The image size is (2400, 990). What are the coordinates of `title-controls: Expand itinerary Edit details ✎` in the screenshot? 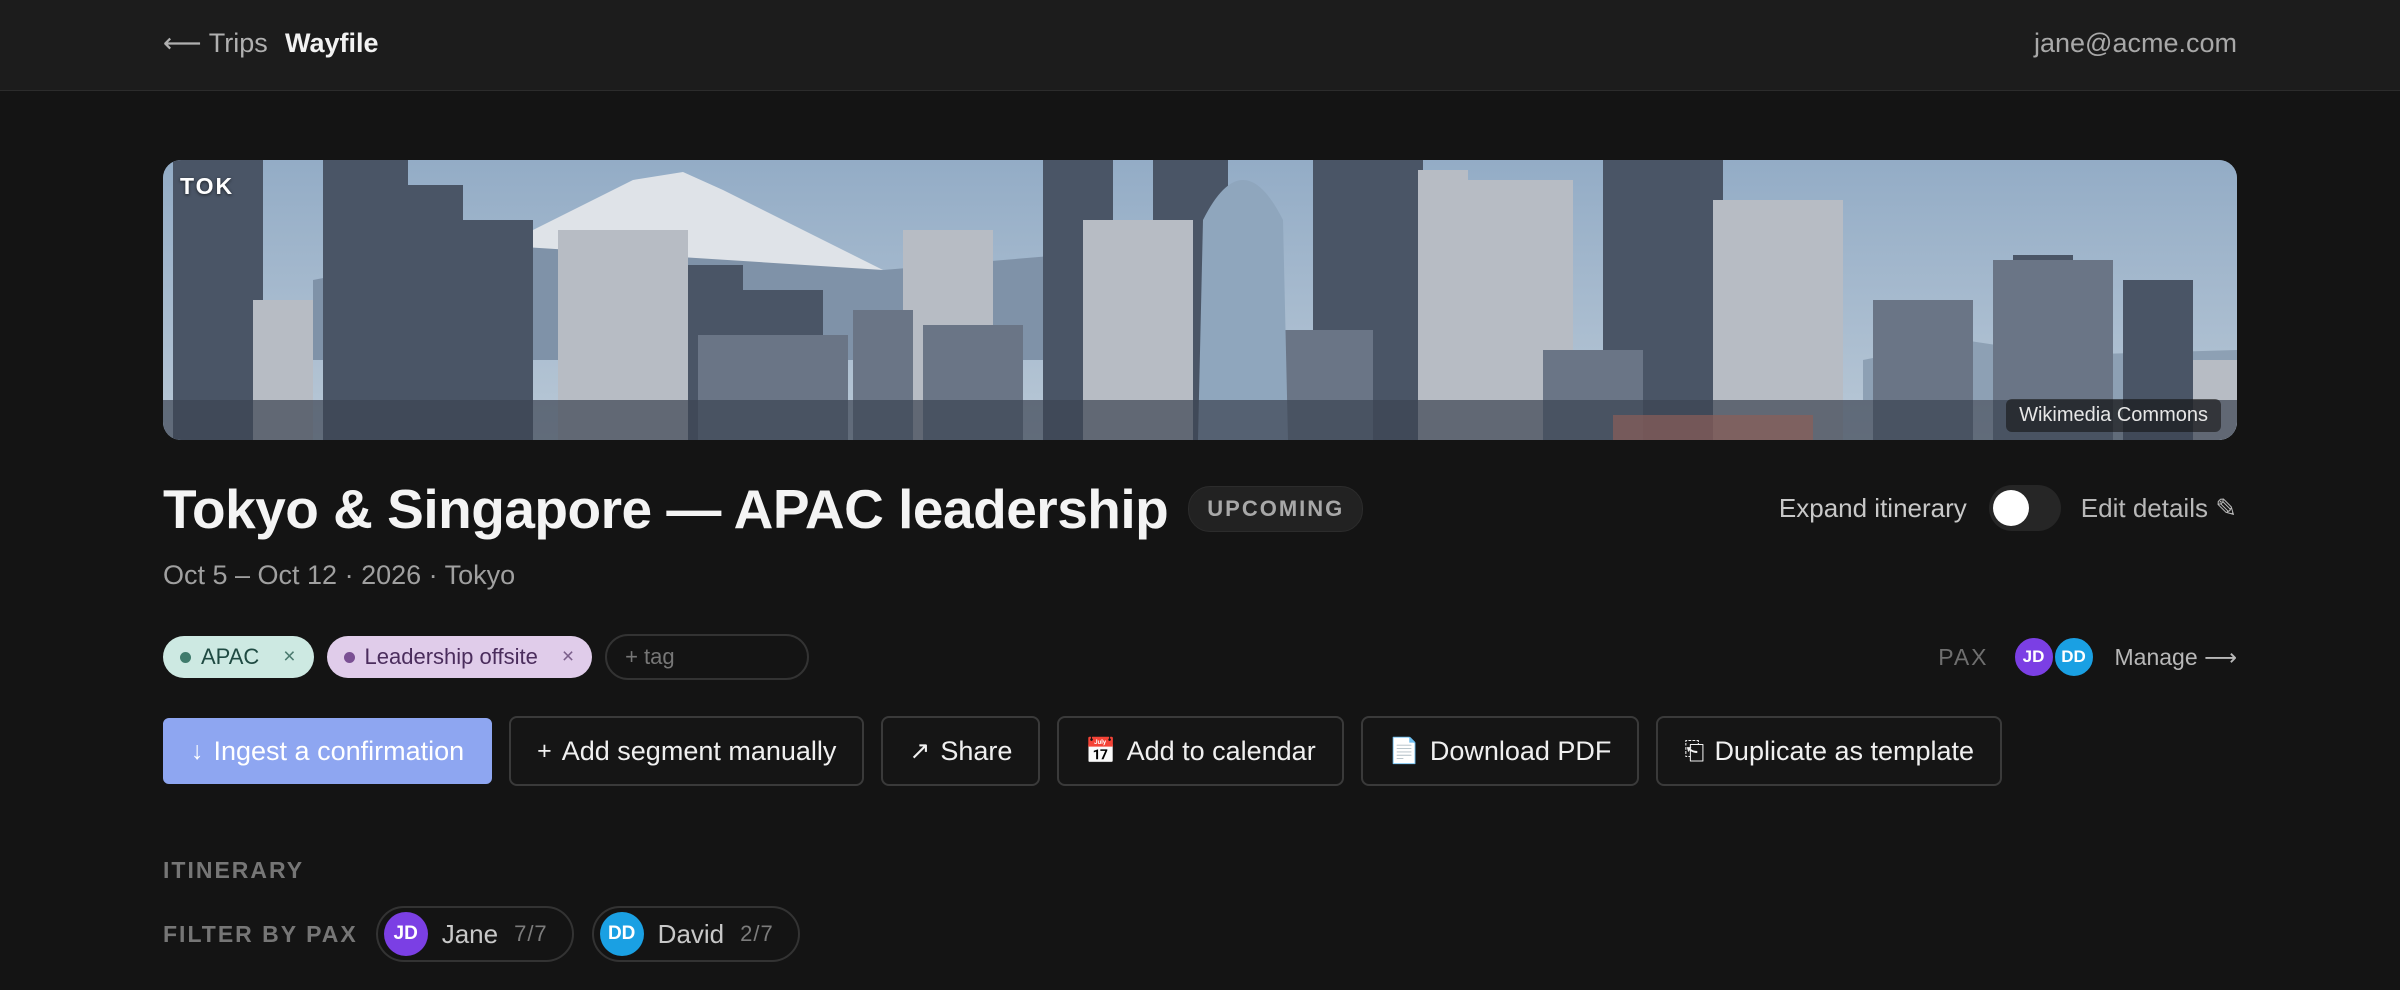 It's located at (2008, 508).